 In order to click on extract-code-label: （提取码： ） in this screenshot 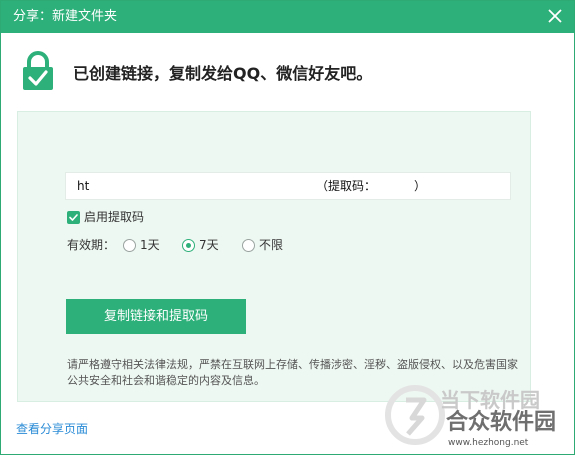, I will do `click(371, 186)`.